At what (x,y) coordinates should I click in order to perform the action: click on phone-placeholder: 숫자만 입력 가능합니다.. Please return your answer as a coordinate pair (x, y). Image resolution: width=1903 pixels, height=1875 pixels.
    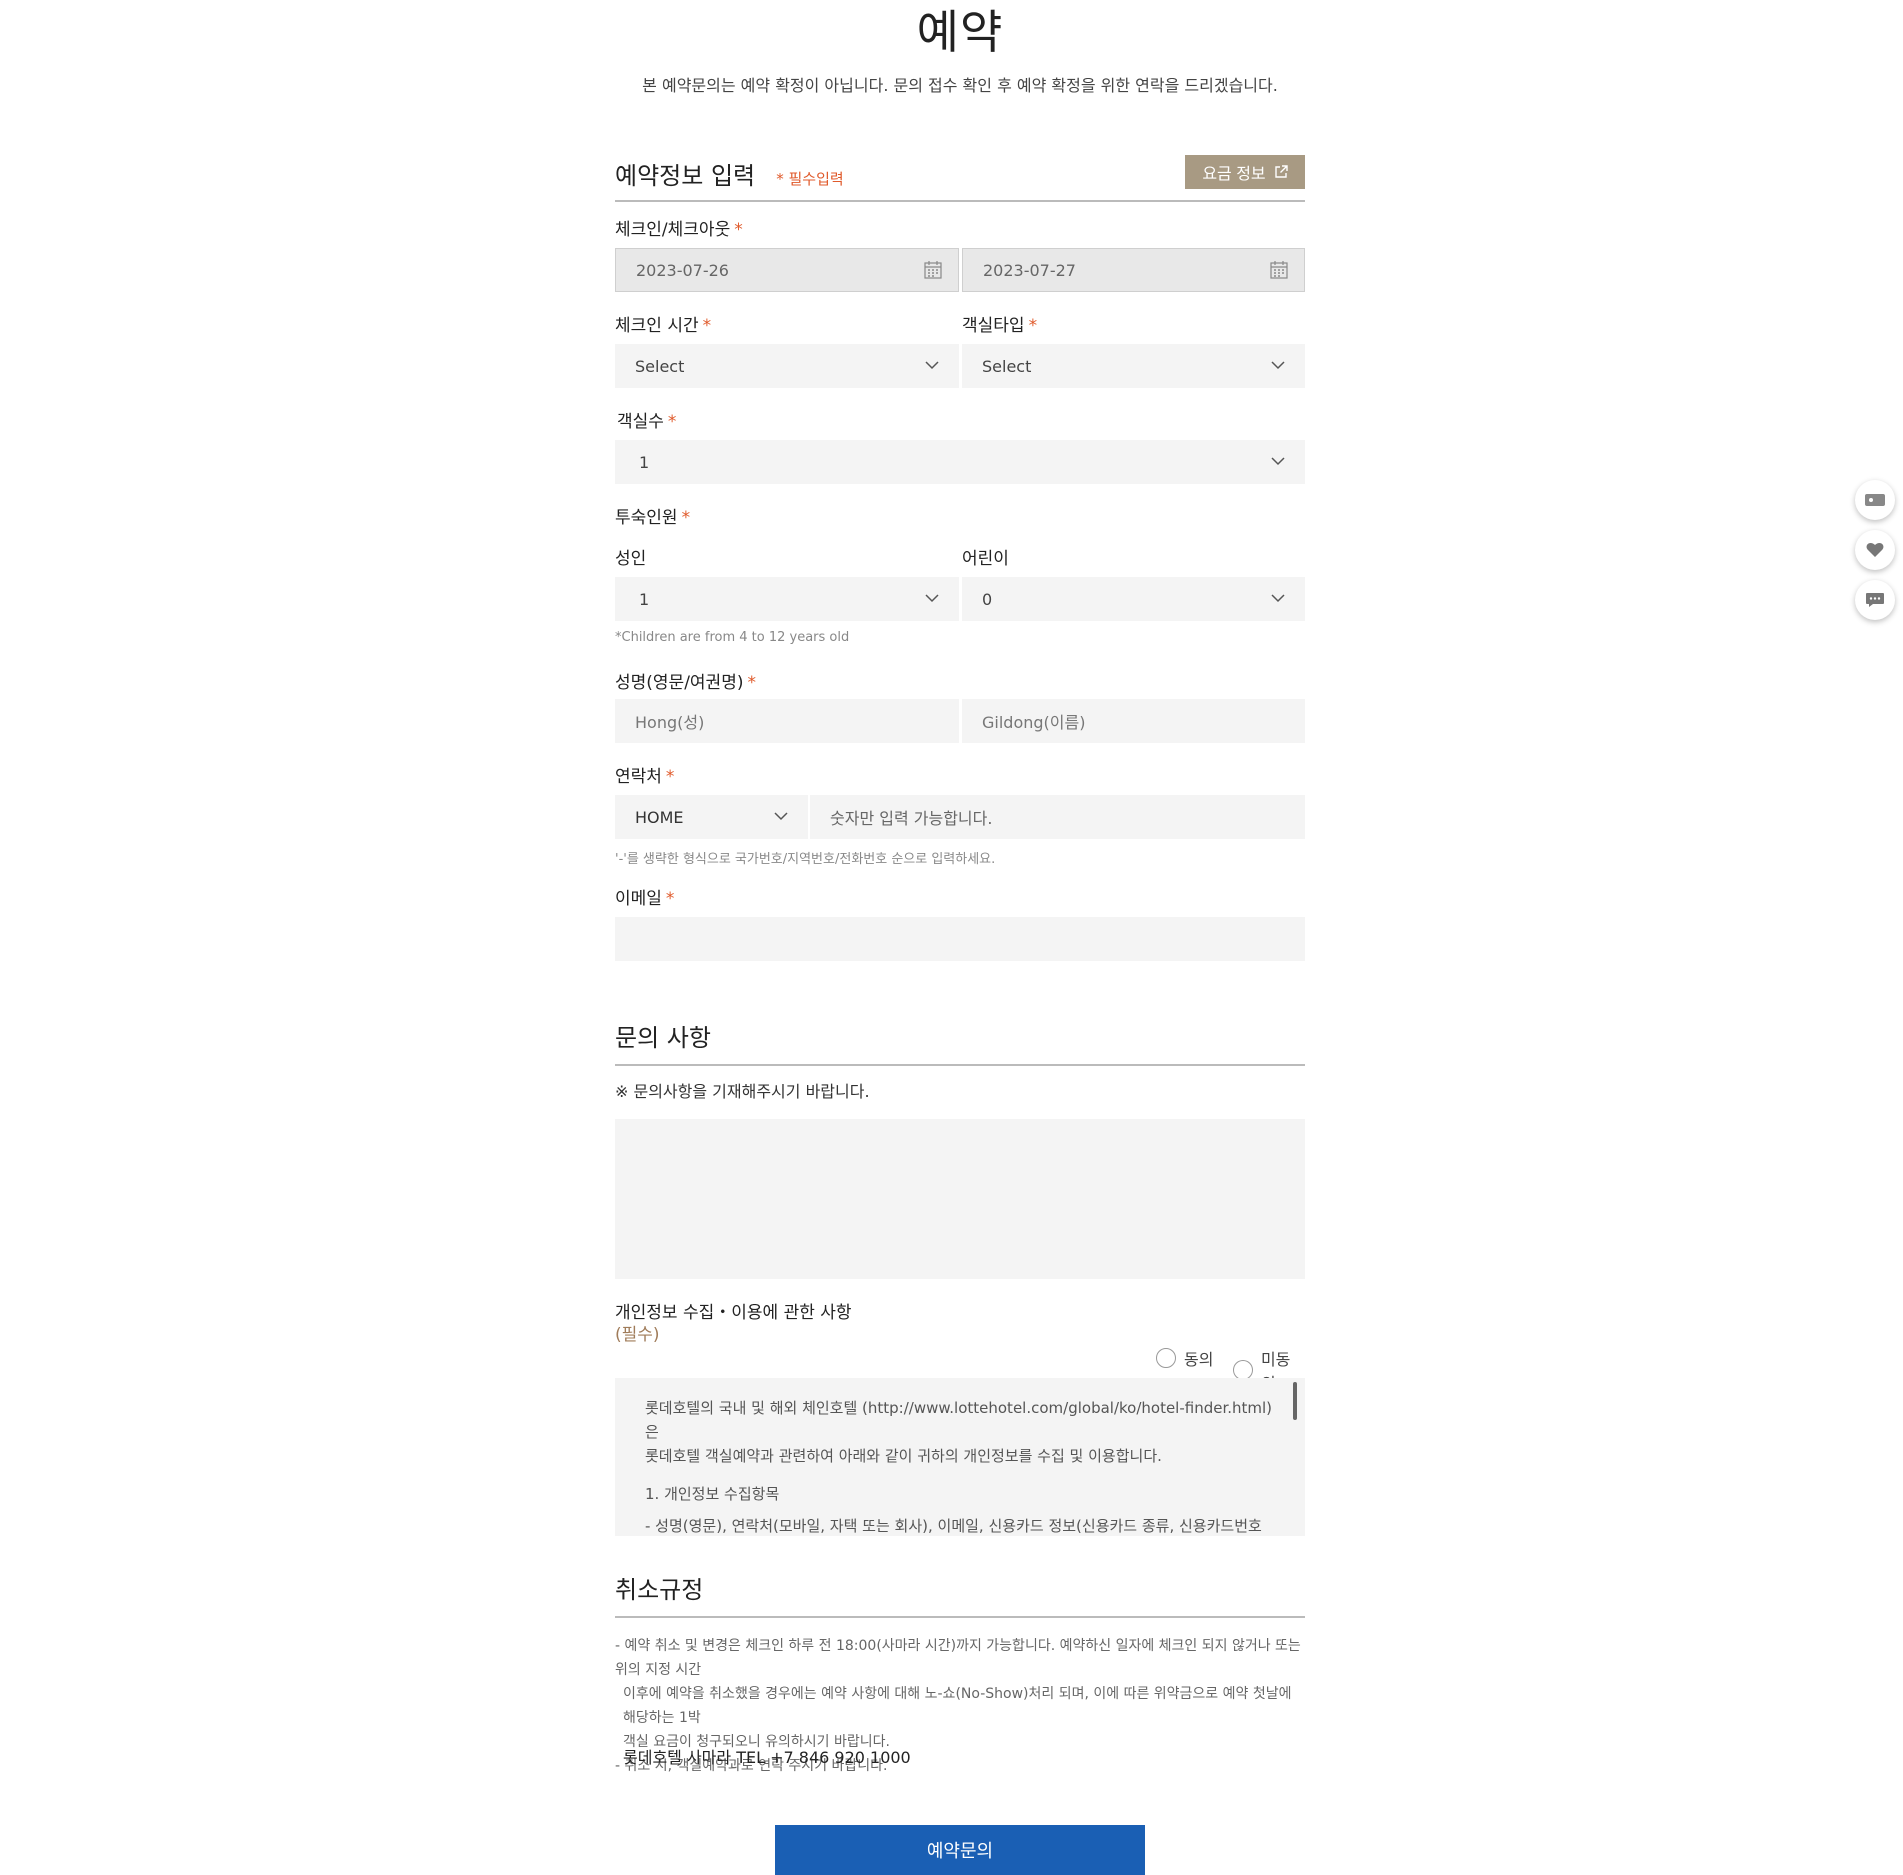
    Looking at the image, I should click on (911, 818).